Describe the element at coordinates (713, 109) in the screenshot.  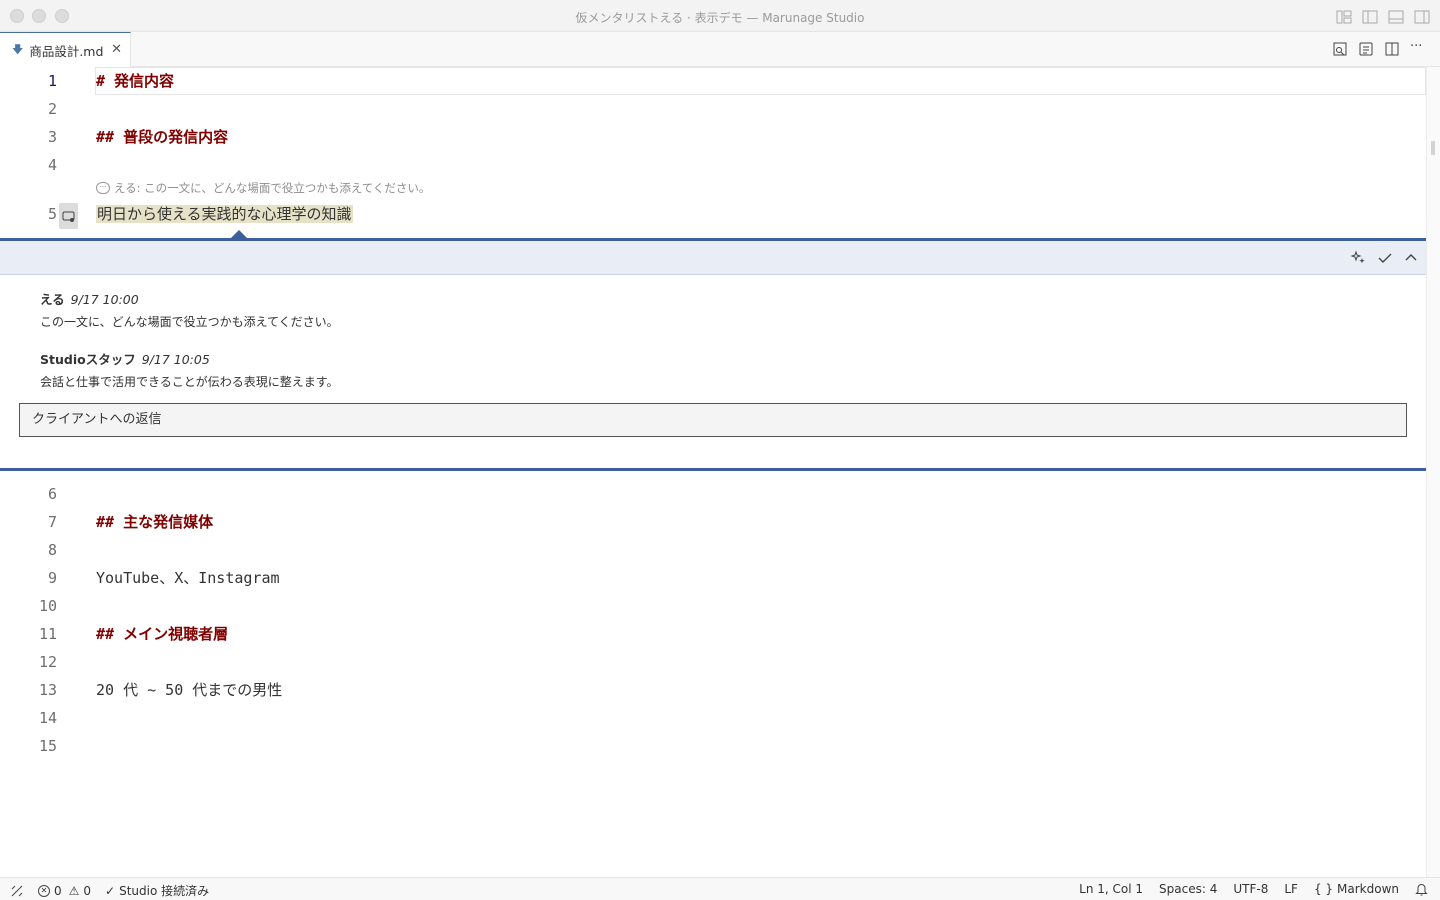
I see `editor-line: 2` at that location.